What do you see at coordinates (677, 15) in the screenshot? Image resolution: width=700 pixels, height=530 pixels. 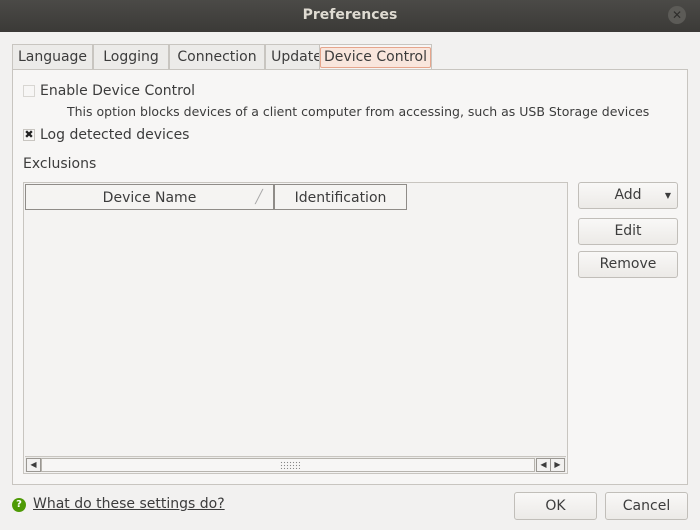 I see `close-icon: ✕` at bounding box center [677, 15].